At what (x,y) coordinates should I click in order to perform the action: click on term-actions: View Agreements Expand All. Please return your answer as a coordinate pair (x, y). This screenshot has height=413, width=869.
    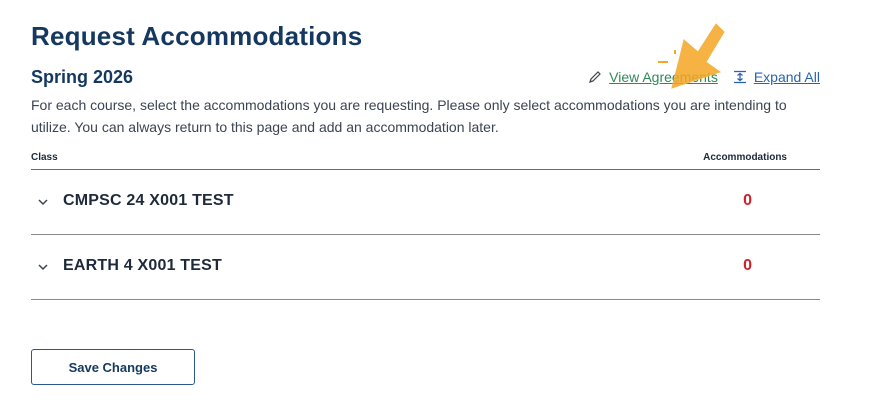
    Looking at the image, I should click on (703, 77).